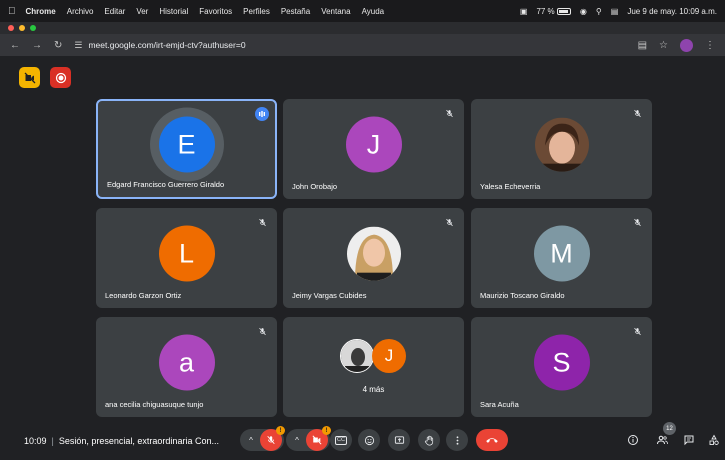  Describe the element at coordinates (280, 430) in the screenshot. I see `mic-warning-badge: !` at that location.